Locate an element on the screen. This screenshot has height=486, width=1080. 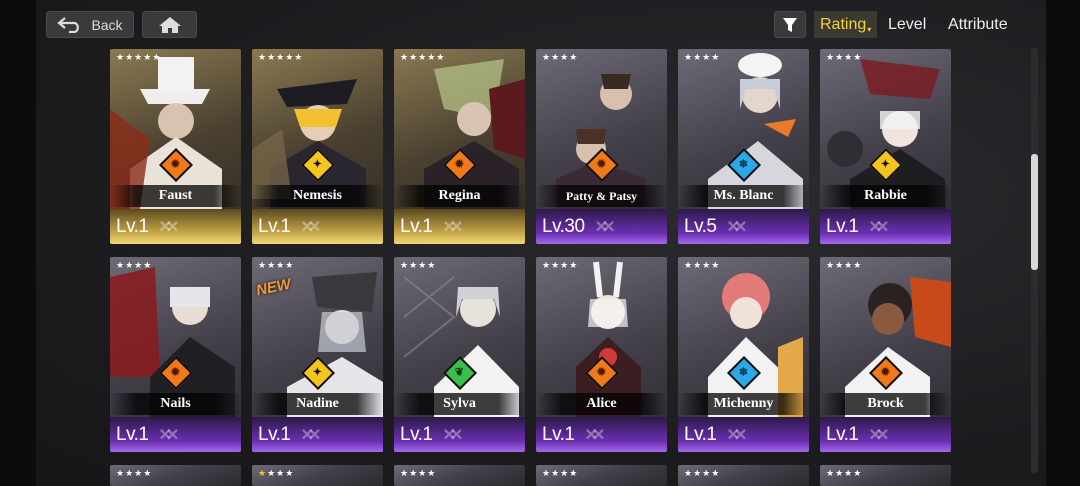
character-card-ms-blanc: ★★★★ ❄ Ms. Blanc Lv.5 ✕✕ is located at coordinates (743, 146).